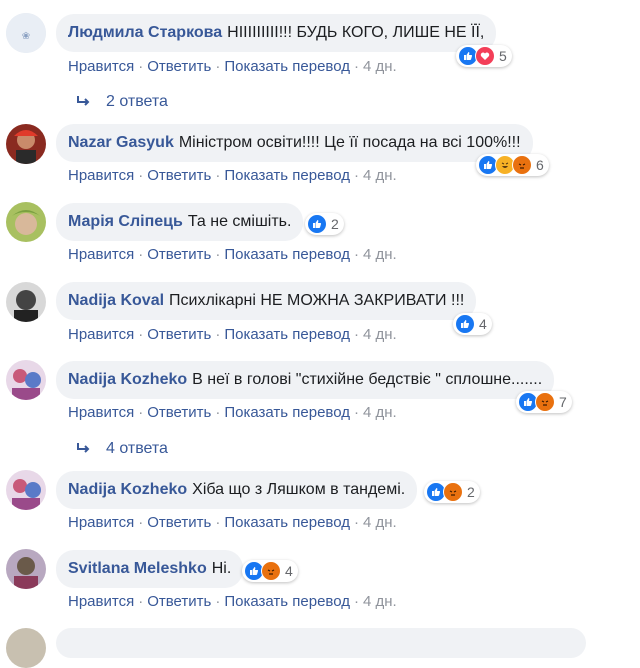 The image size is (640, 668). What do you see at coordinates (540, 165) in the screenshot?
I see `reaction-count: 6` at bounding box center [540, 165].